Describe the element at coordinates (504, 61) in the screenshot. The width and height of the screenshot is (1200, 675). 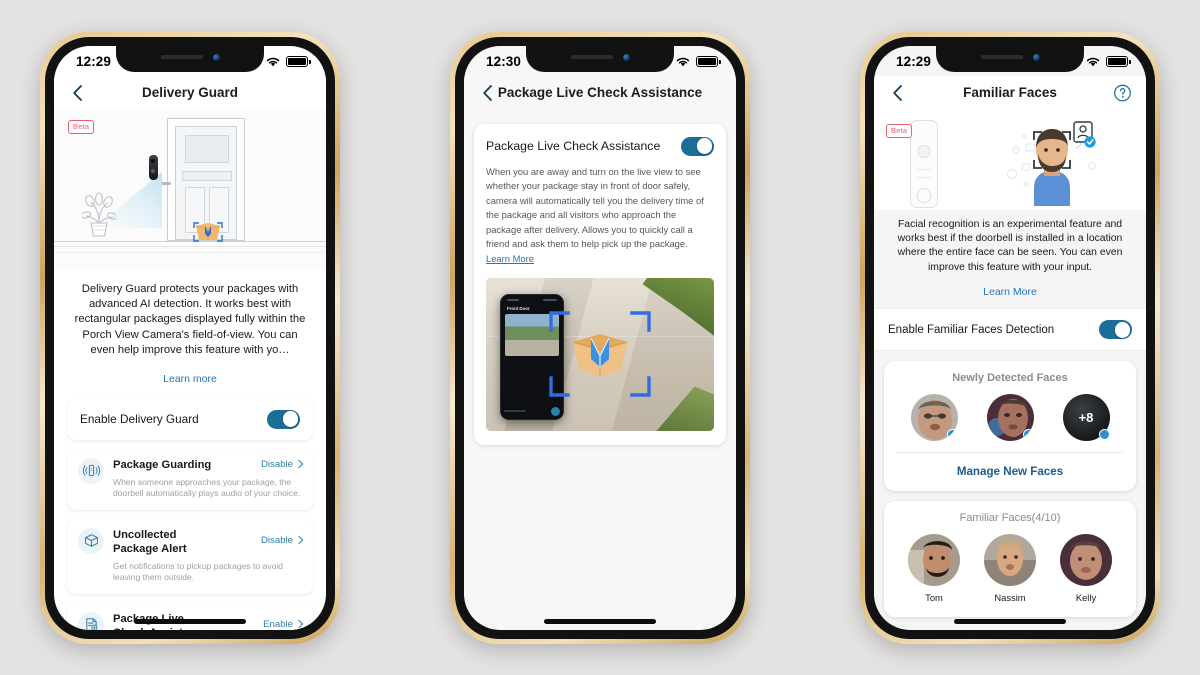
I see `status-time: 12:30` at that location.